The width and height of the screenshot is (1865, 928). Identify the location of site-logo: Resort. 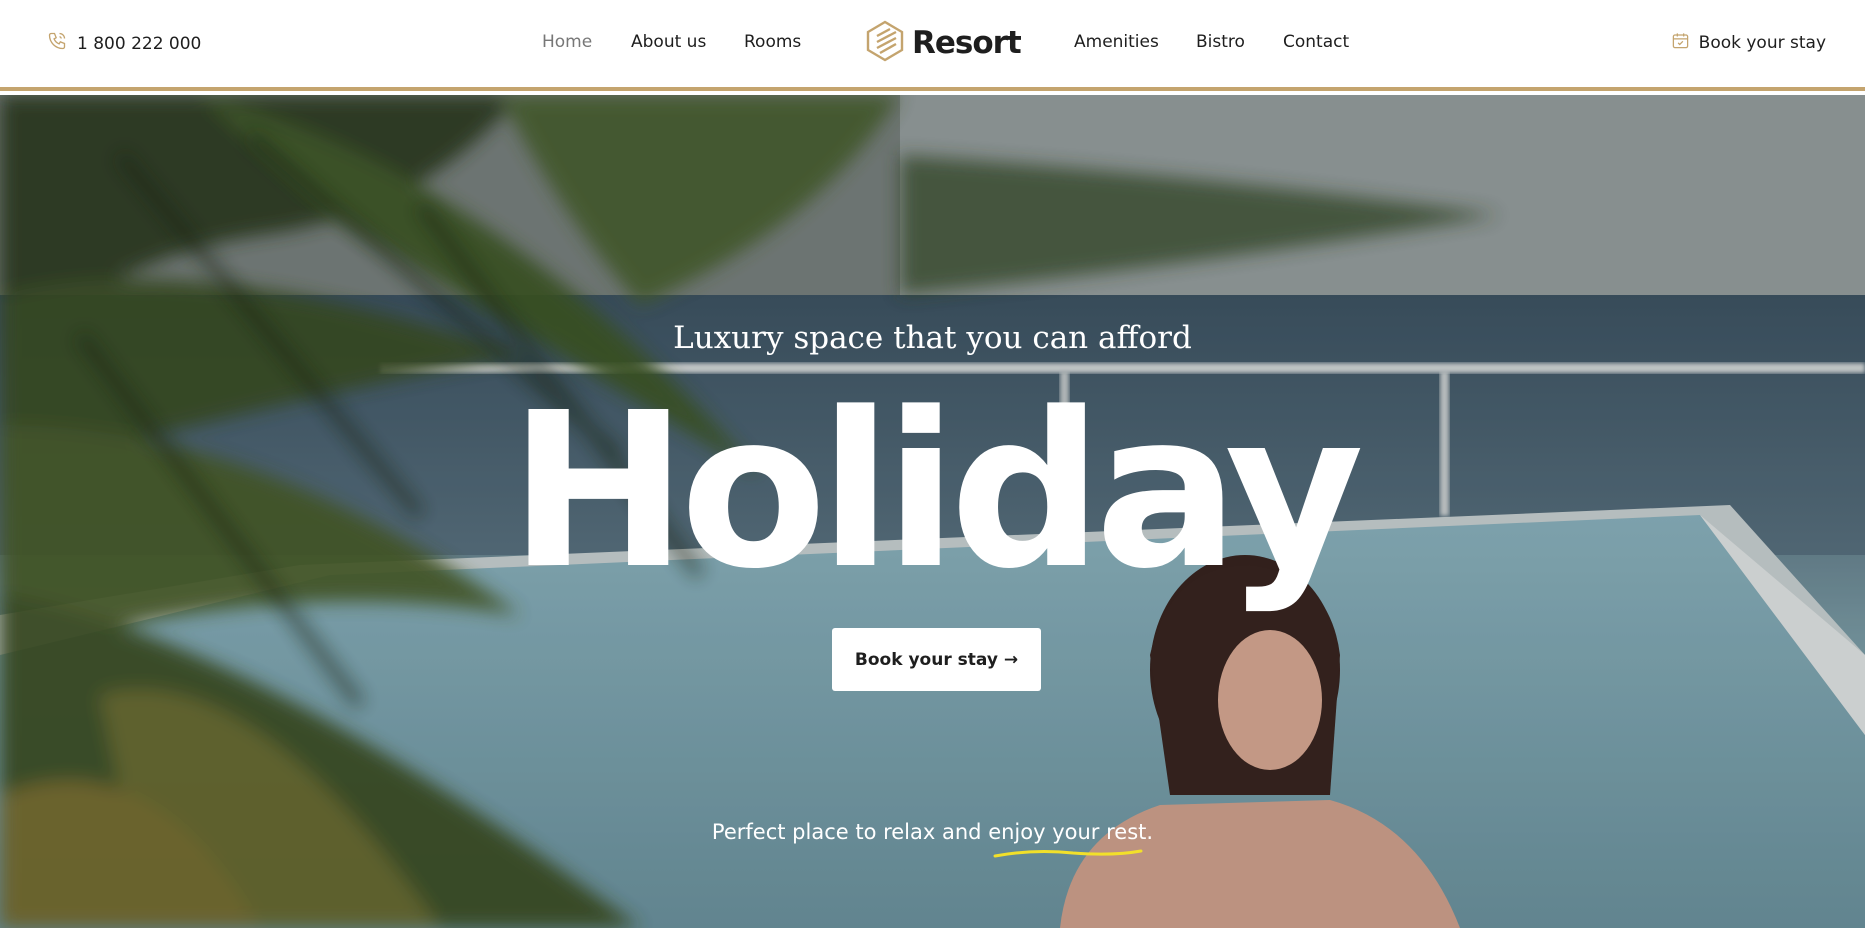
(944, 43).